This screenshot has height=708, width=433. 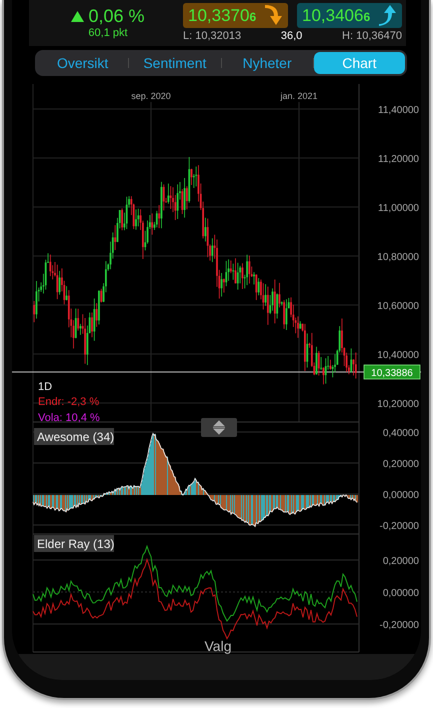 What do you see at coordinates (69, 402) in the screenshot?
I see `change-label: Endr: -2,3 %` at bounding box center [69, 402].